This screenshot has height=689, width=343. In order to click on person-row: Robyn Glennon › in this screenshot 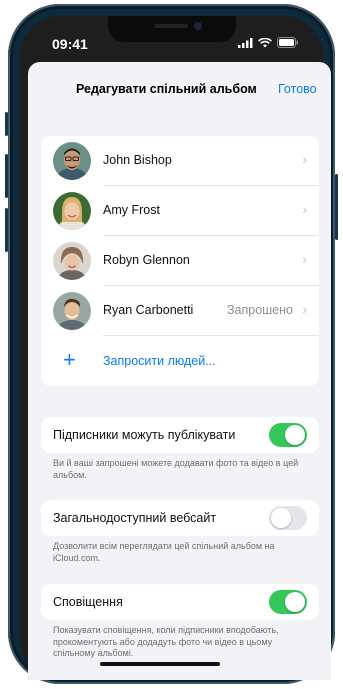, I will do `click(180, 261)`.